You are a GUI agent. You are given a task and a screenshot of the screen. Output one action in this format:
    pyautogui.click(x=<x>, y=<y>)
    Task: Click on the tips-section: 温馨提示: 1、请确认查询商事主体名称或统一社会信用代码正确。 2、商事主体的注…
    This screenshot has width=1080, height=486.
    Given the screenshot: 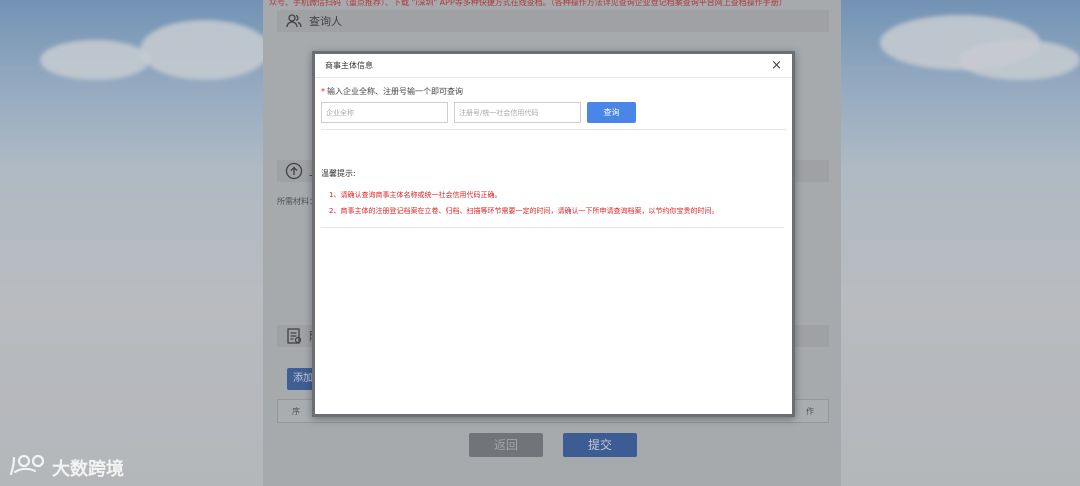 What is the action you would take?
    pyautogui.click(x=553, y=179)
    